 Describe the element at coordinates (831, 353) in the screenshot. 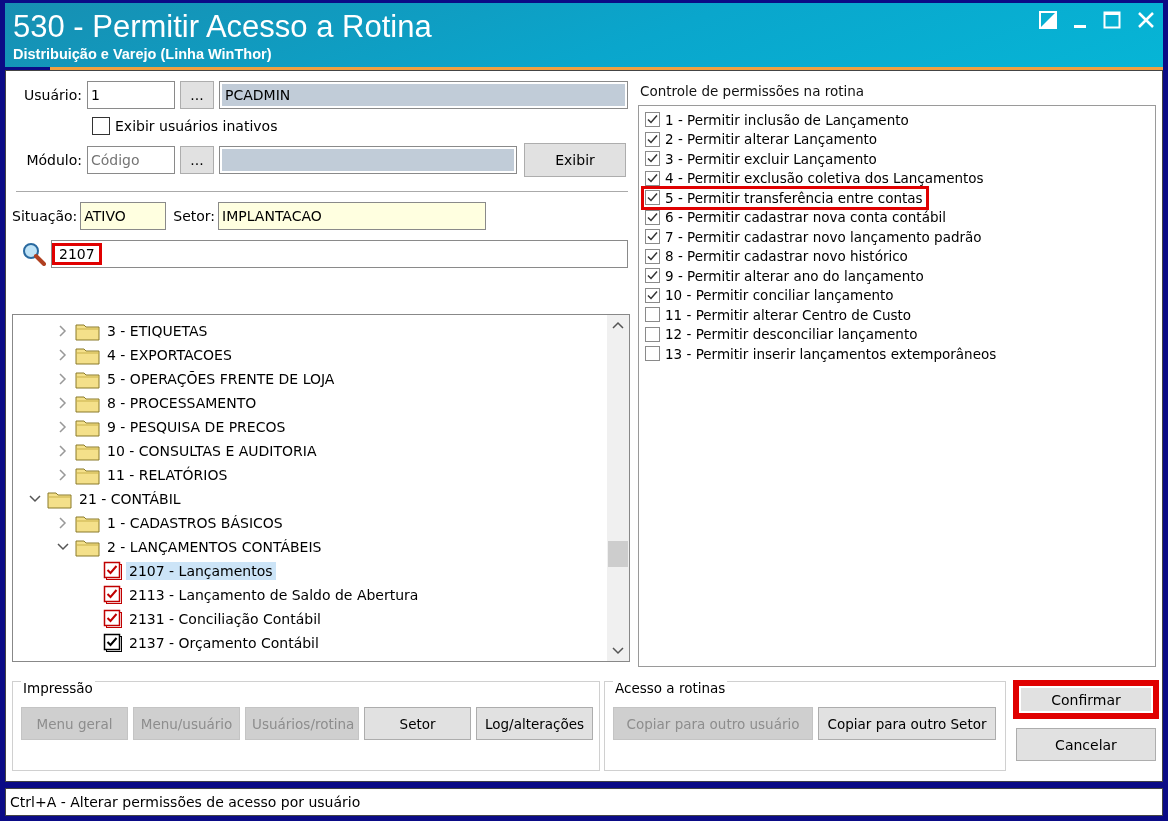

I see `permission-label: 13 - Permitir inserir lançamentos extemporâneos` at that location.